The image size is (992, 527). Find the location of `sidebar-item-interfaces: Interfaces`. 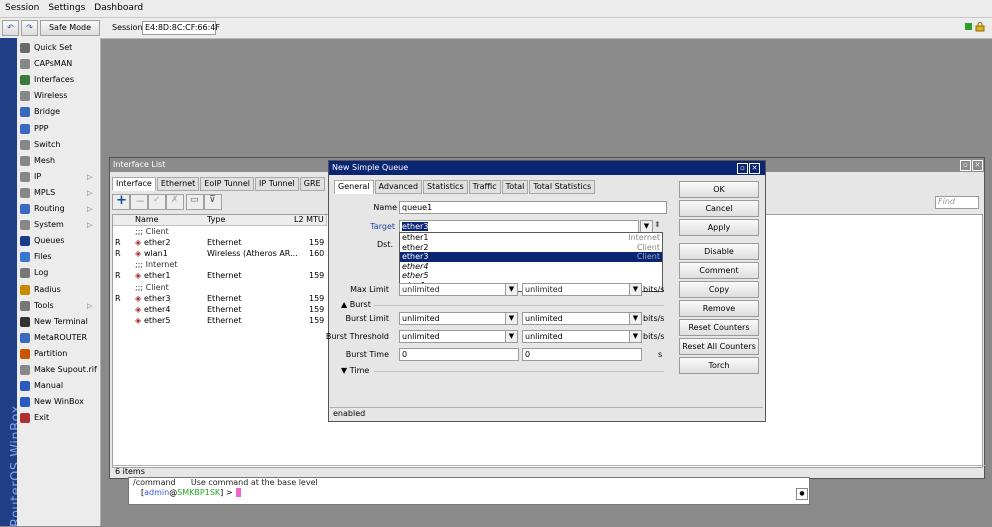

sidebar-item-interfaces: Interfaces is located at coordinates (58, 80).